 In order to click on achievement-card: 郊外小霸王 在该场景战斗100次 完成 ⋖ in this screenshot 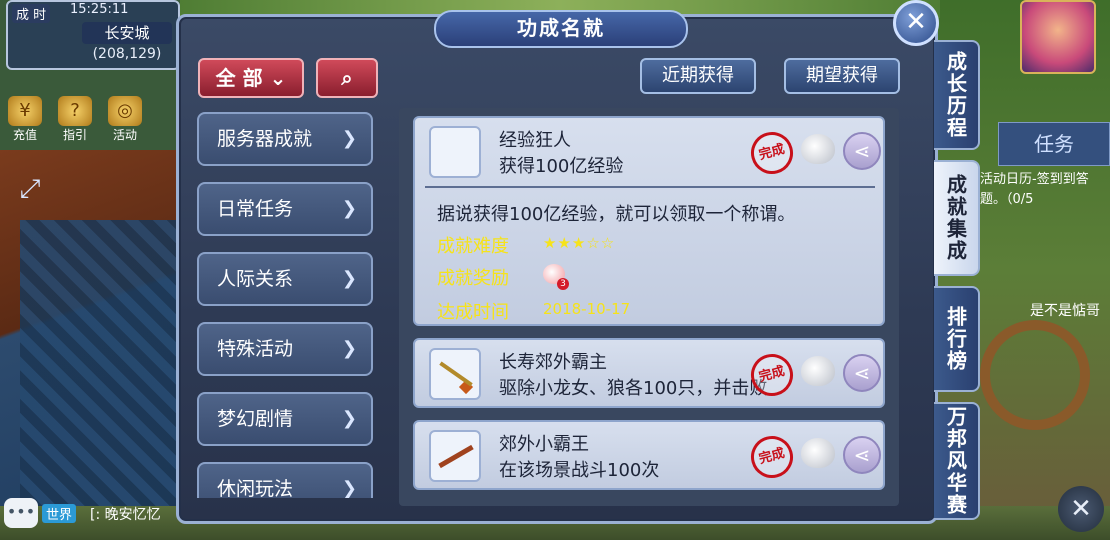, I will do `click(649, 455)`.